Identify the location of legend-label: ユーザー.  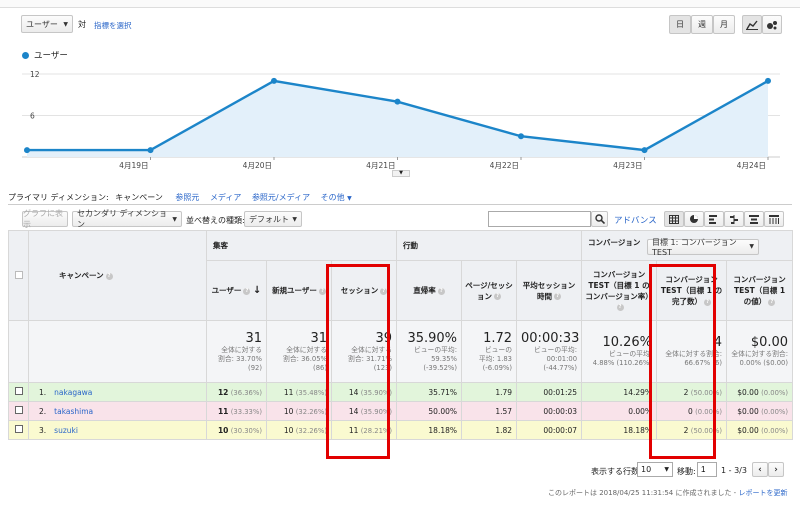
(51, 56).